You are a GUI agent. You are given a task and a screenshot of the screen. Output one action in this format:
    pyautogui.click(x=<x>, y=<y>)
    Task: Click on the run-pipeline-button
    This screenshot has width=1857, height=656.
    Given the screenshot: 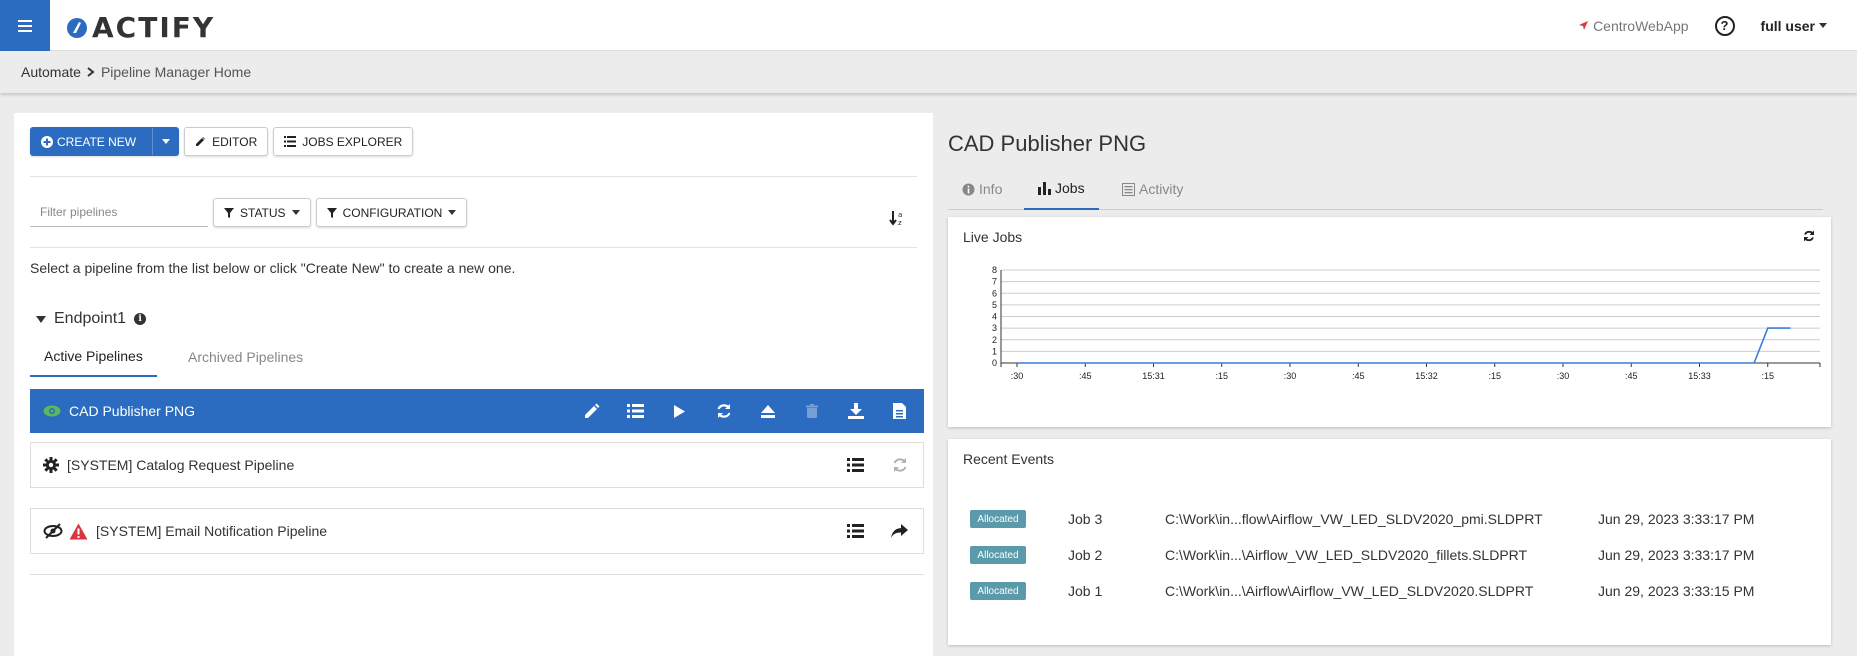 What is the action you would take?
    pyautogui.click(x=679, y=411)
    